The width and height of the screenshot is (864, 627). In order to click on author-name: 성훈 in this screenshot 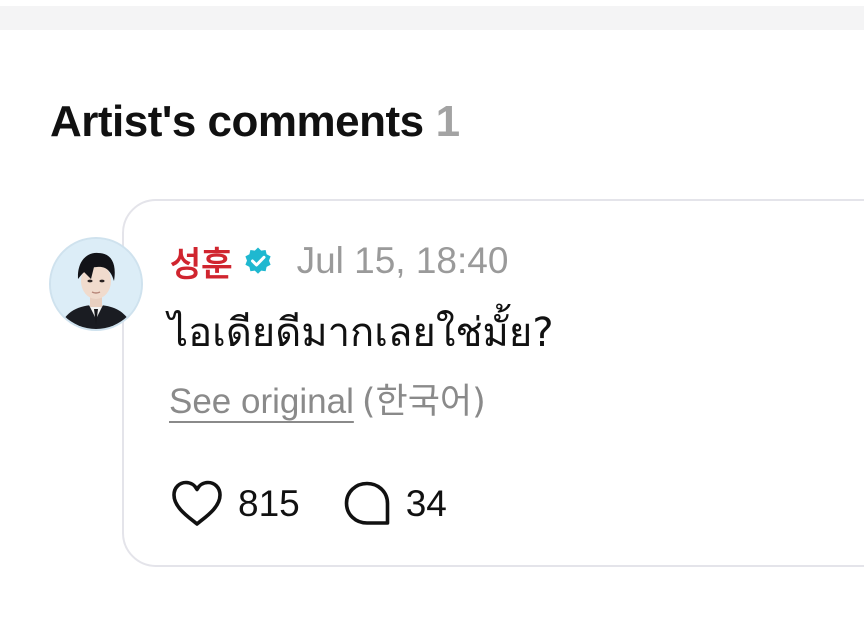, I will do `click(201, 261)`.